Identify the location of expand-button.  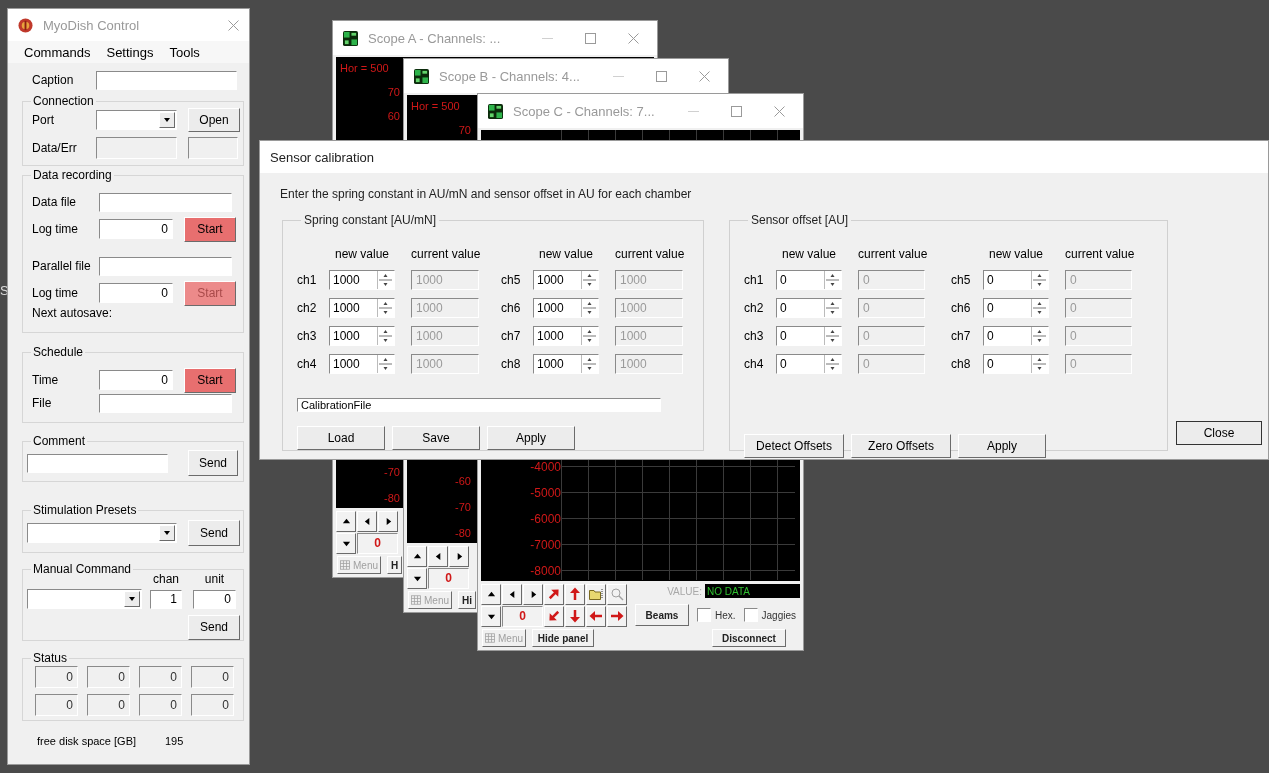
(554, 594).